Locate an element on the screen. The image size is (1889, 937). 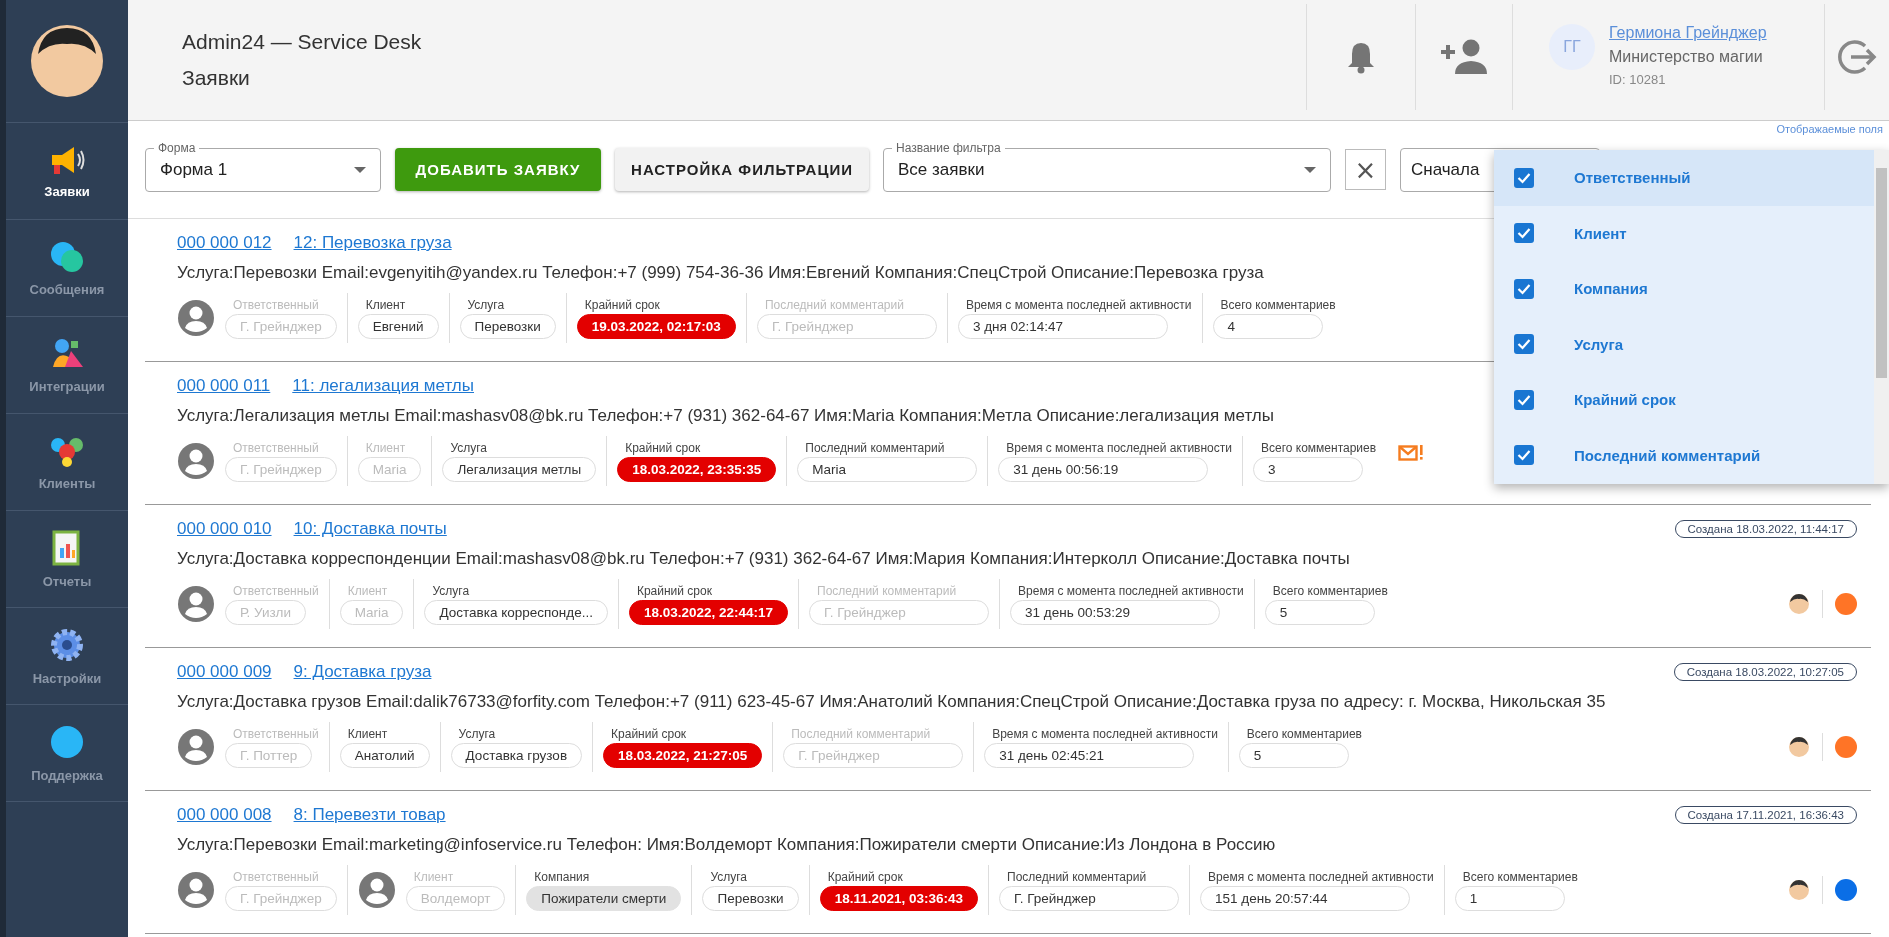
user-id: ID: 10281 is located at coordinates (1638, 79).